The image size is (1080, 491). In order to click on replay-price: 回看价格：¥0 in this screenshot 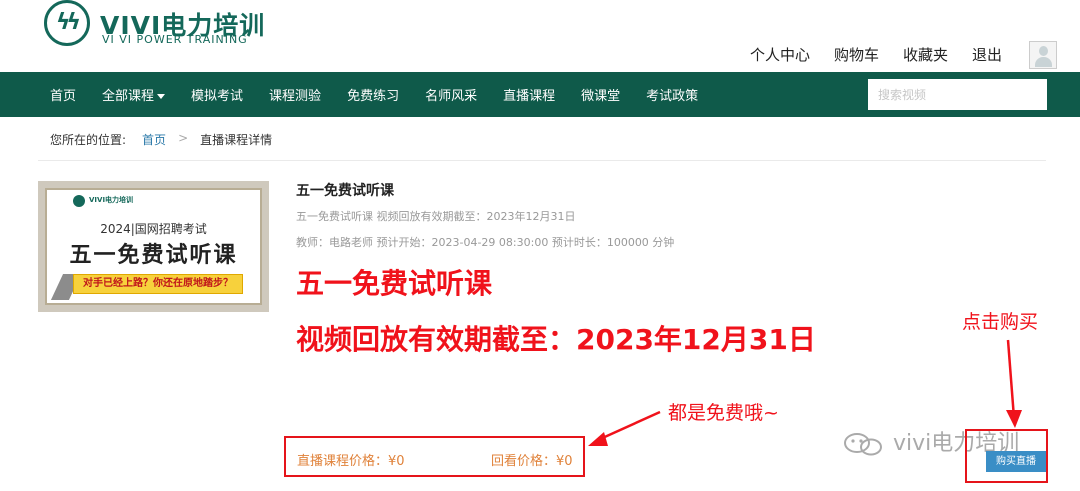, I will do `click(532, 461)`.